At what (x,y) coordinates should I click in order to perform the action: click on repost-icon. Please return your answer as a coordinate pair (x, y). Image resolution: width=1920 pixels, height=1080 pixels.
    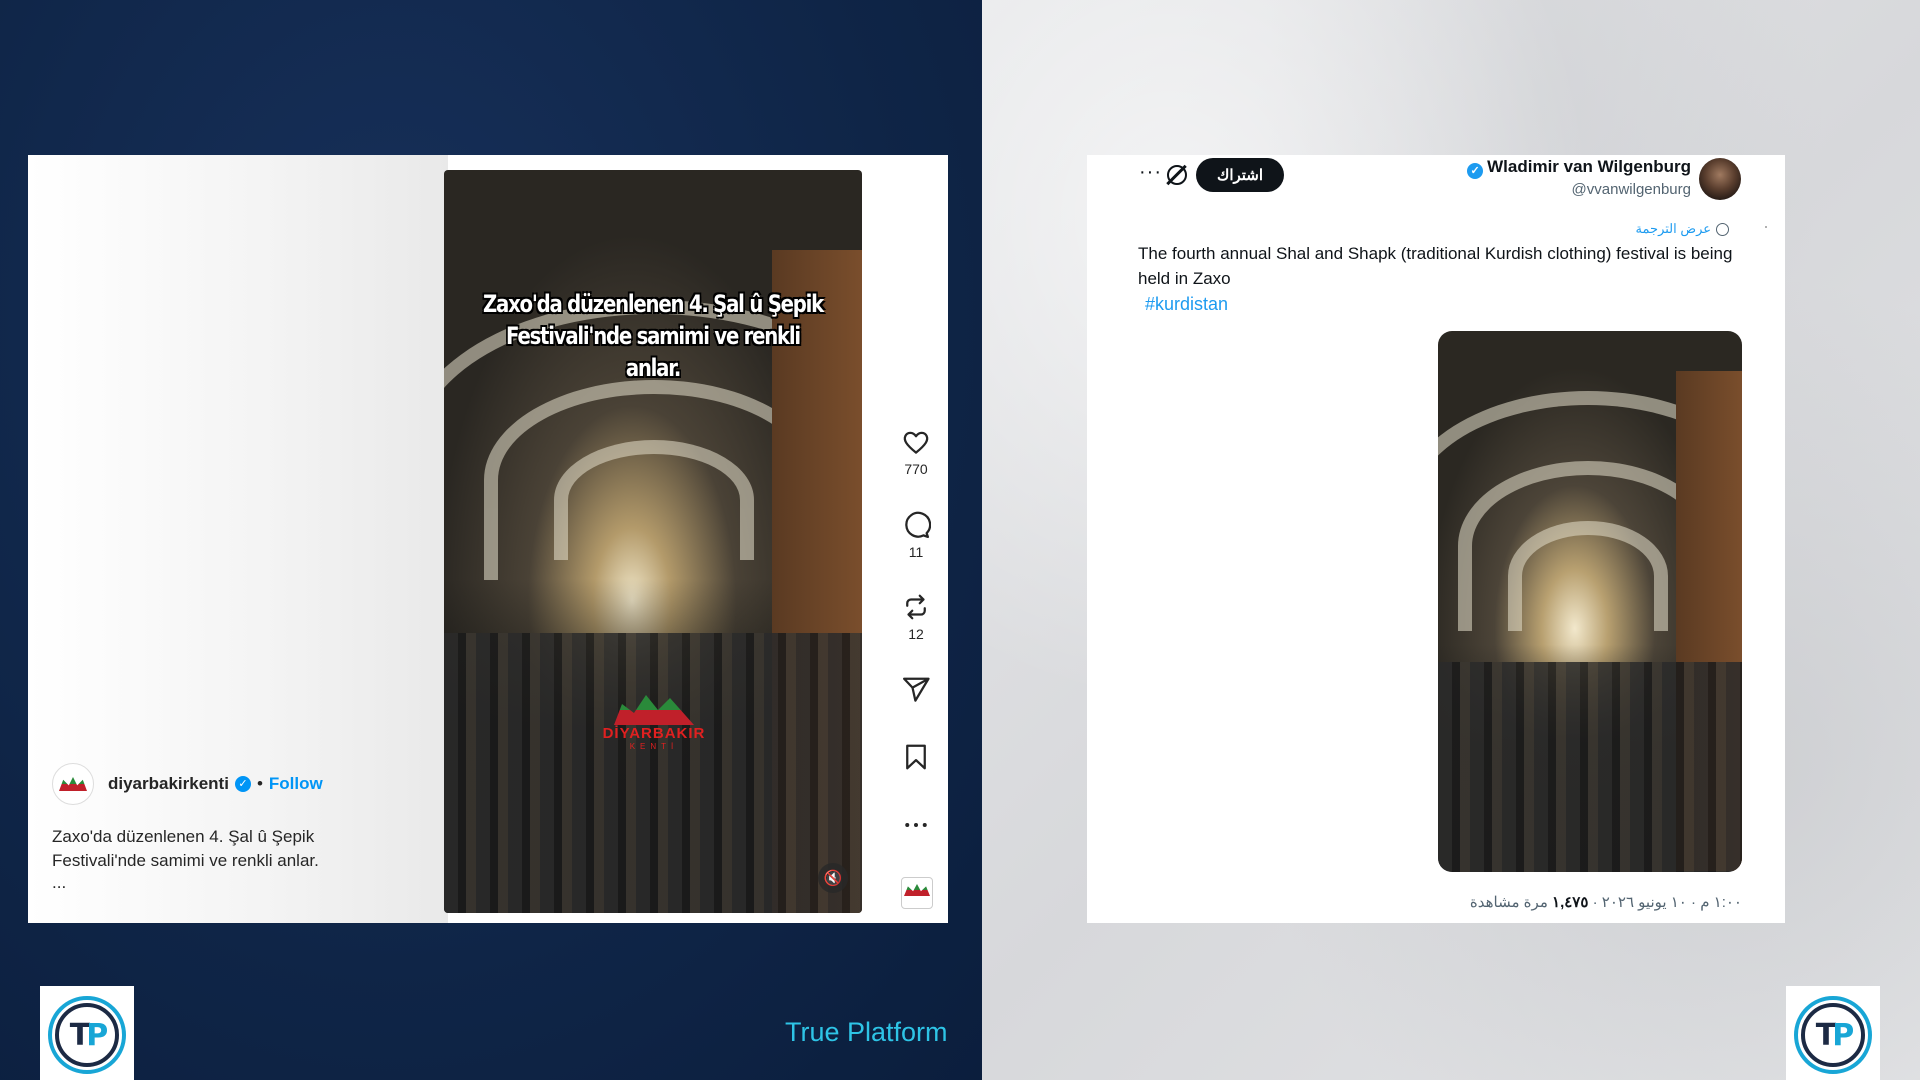
    Looking at the image, I should click on (916, 607).